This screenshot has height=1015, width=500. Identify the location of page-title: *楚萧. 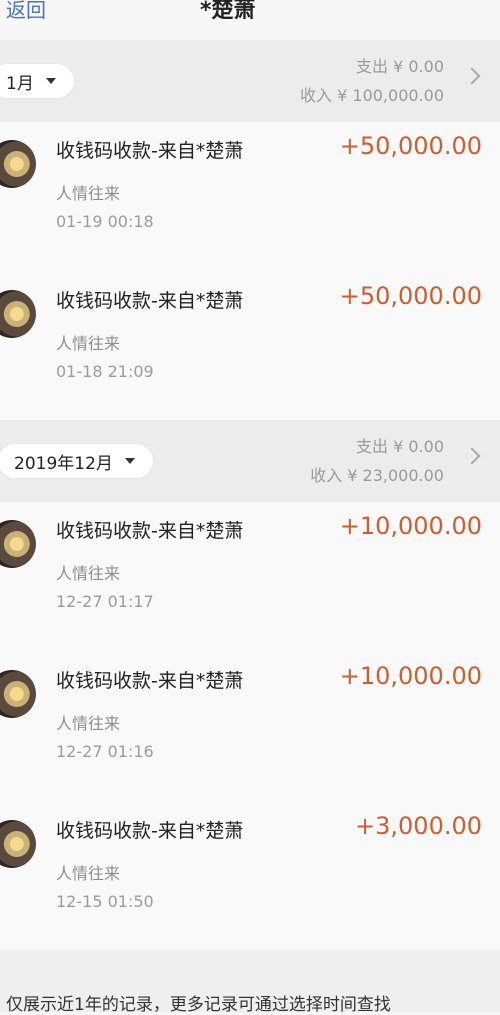
(228, 11).